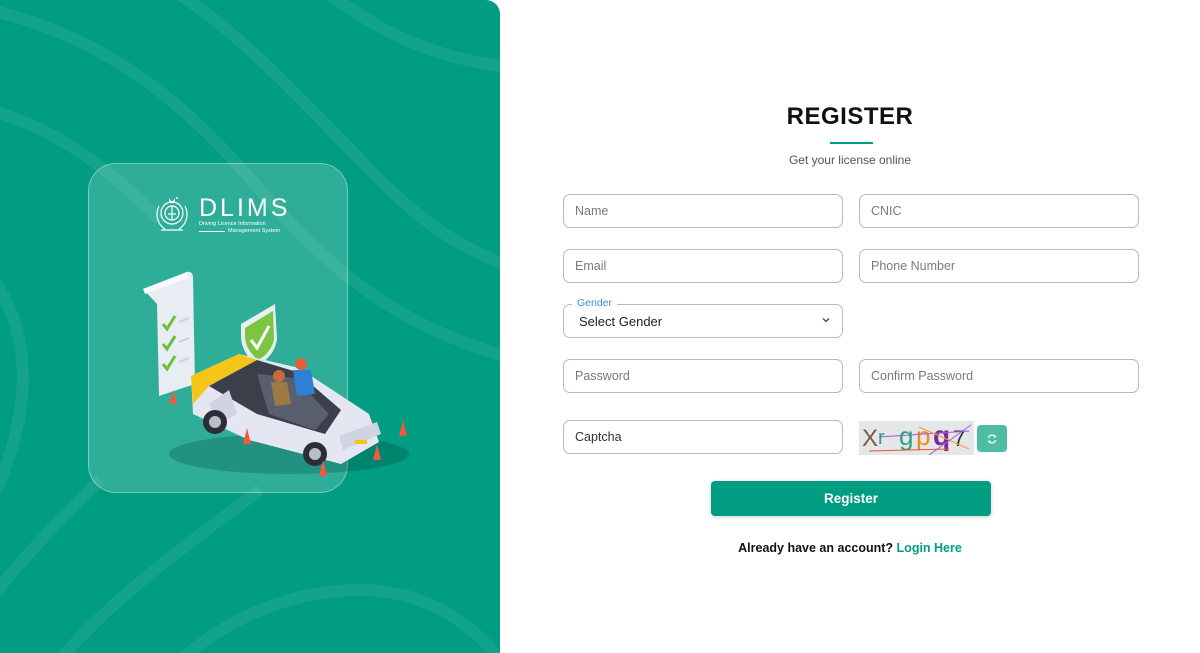  I want to click on refresh-captcha-button, so click(992, 438).